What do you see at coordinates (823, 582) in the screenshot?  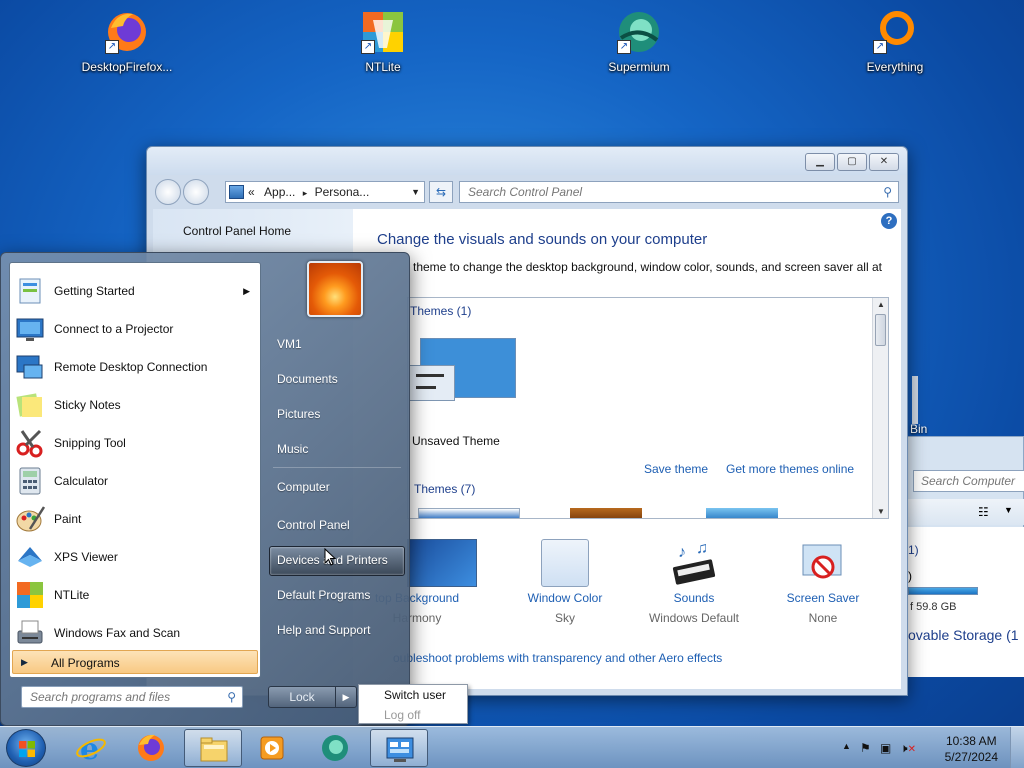 I see `screen-saver-option: Screen Saver None` at bounding box center [823, 582].